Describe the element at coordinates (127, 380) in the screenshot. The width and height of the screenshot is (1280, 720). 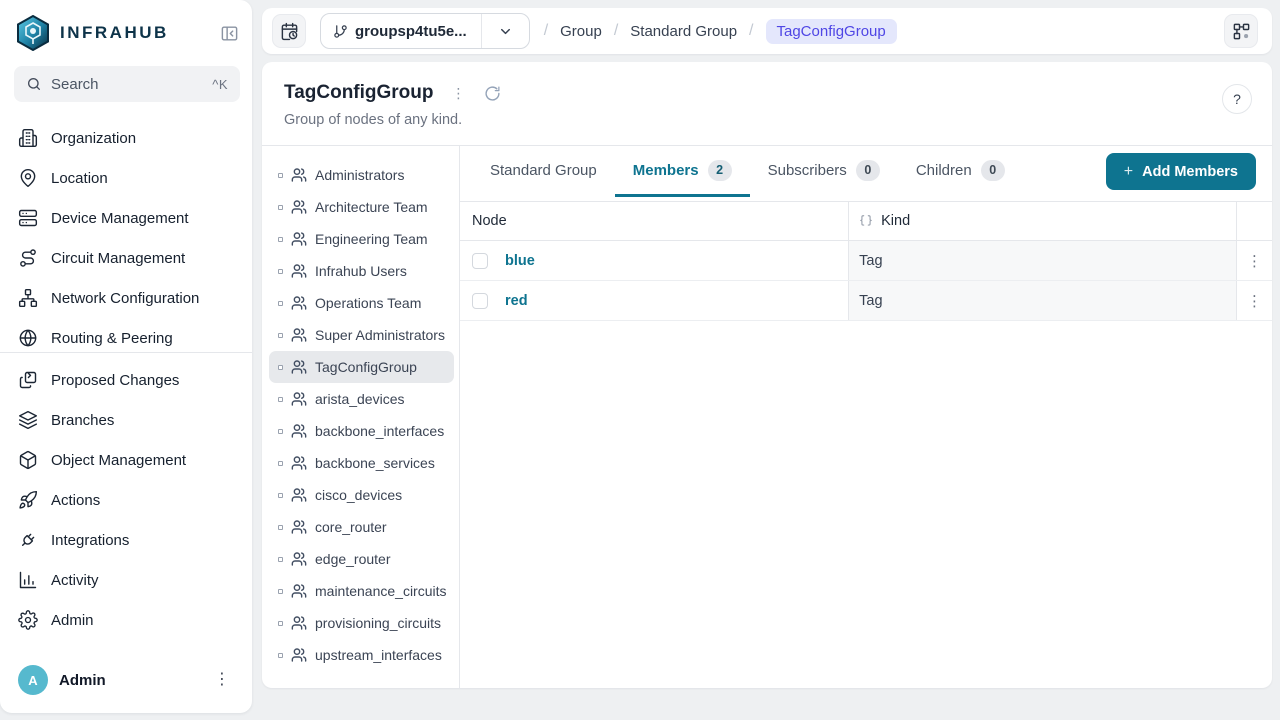
I see `sidebar-item: Proposed Changes` at that location.